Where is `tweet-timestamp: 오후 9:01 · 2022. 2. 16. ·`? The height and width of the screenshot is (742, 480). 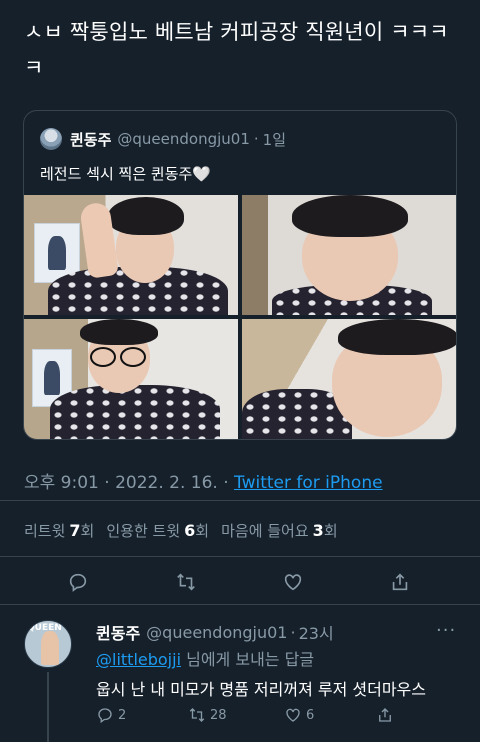
tweet-timestamp: 오후 9:01 · 2022. 2. 16. · is located at coordinates (126, 483).